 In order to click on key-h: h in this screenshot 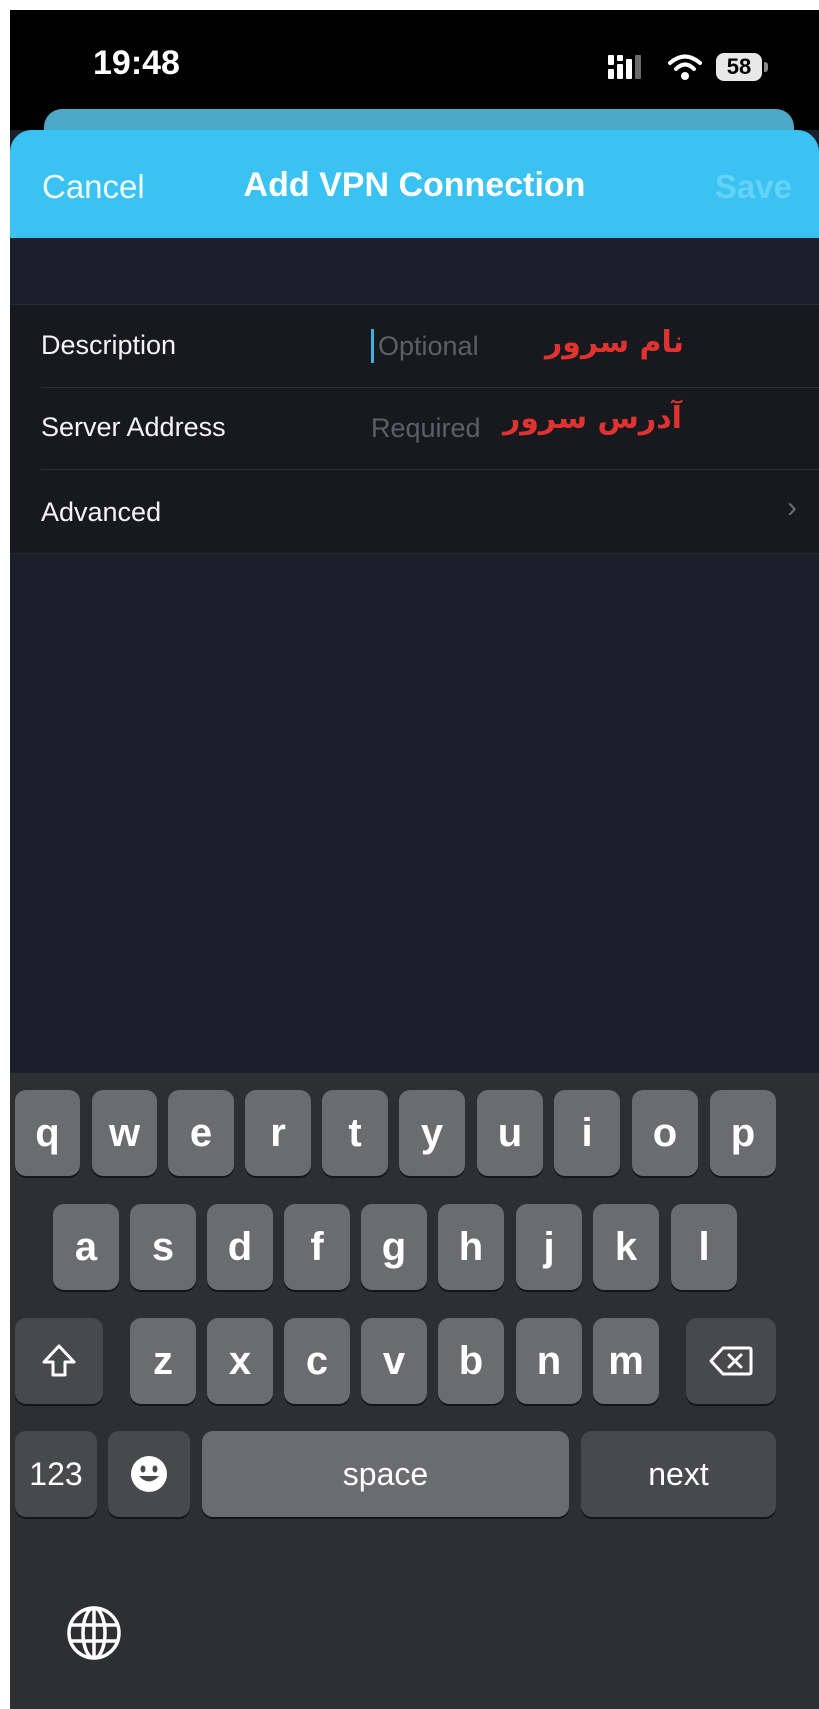, I will do `click(471, 1247)`.